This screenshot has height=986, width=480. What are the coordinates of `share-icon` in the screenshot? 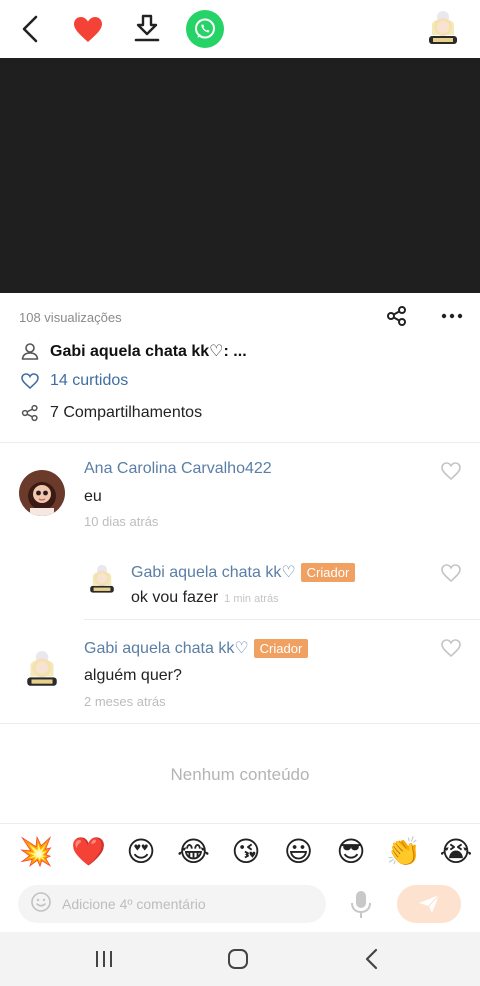 It's located at (396, 316).